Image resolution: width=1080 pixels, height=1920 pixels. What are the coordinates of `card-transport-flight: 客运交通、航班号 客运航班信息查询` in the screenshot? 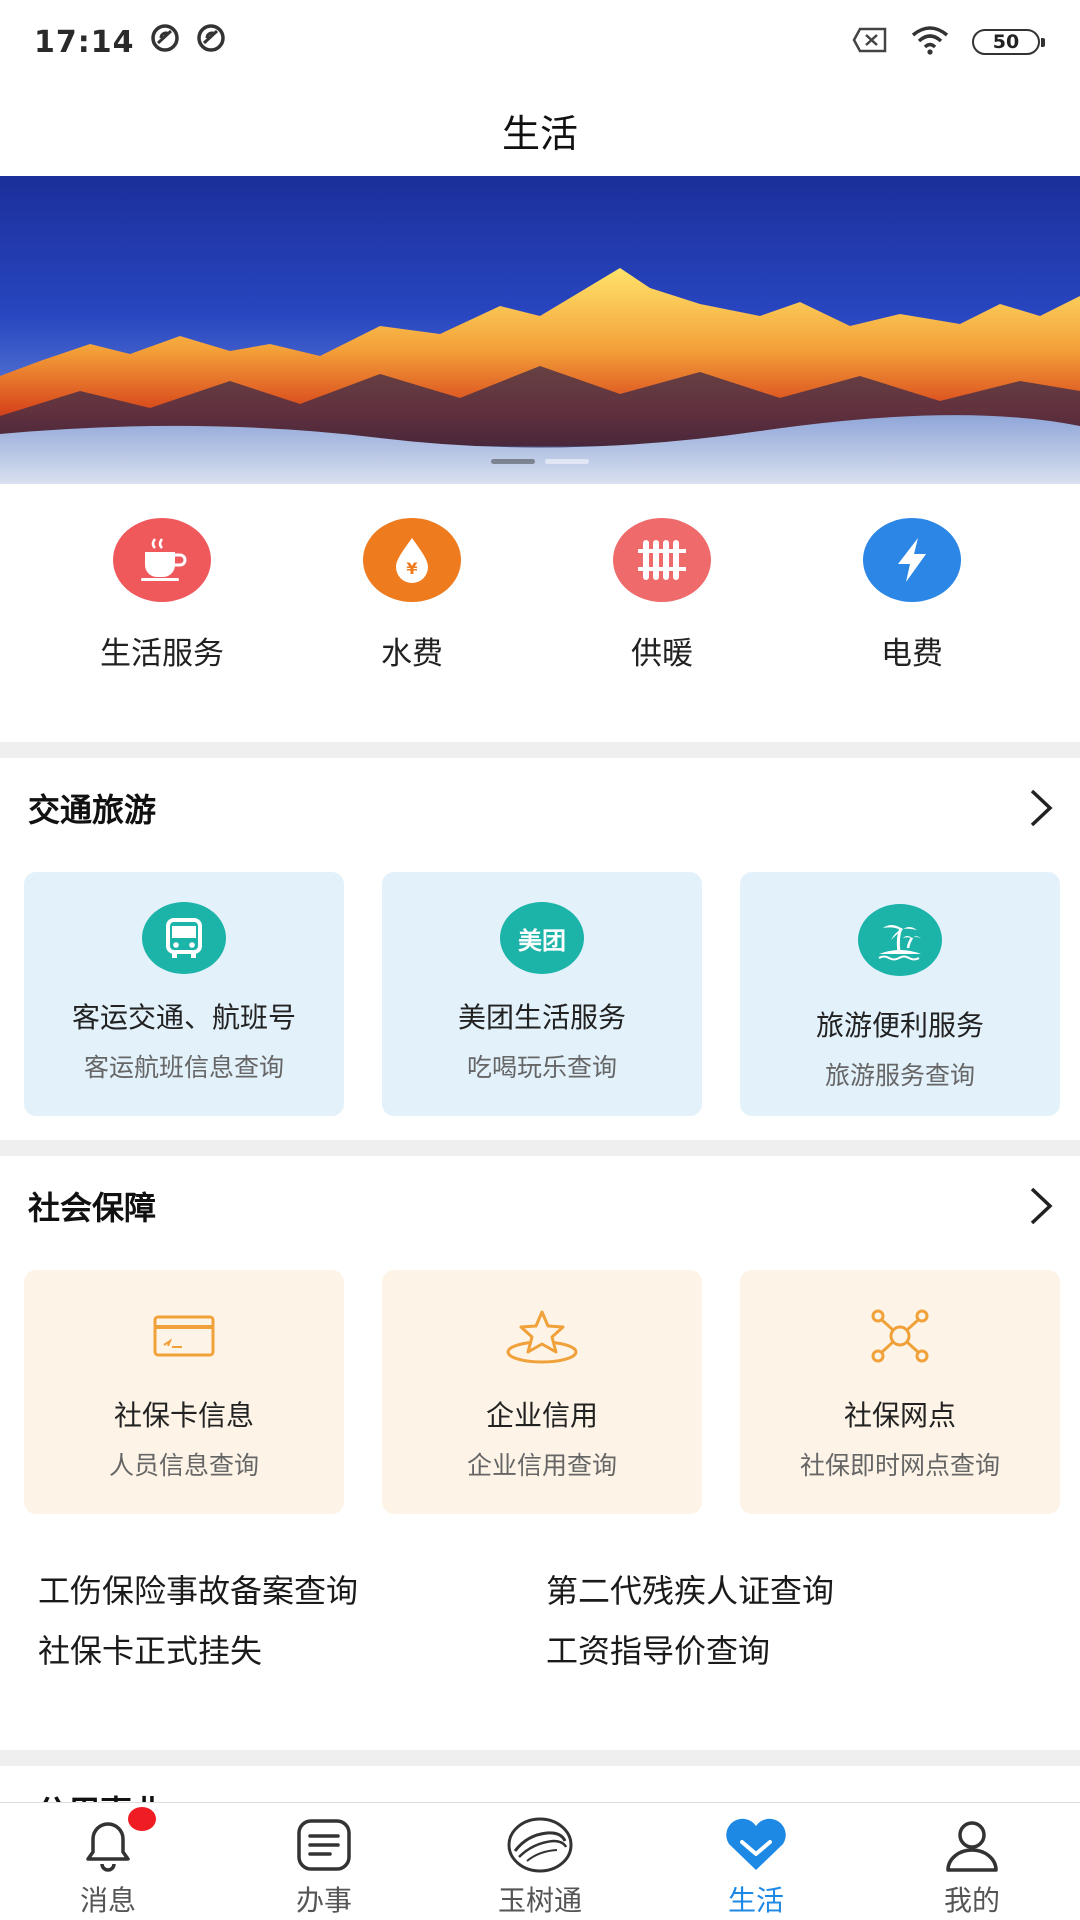 It's located at (184, 994).